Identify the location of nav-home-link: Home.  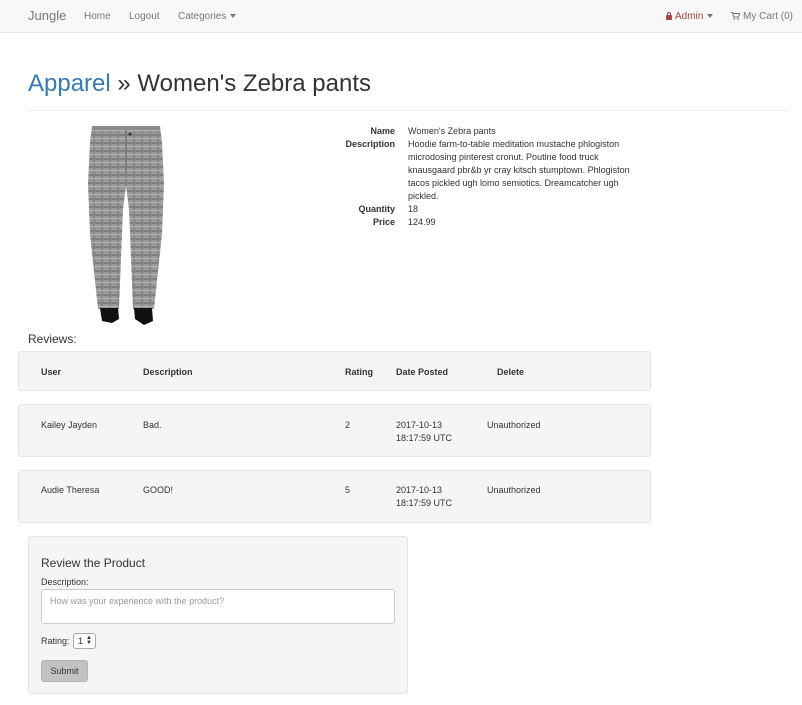
(97, 16).